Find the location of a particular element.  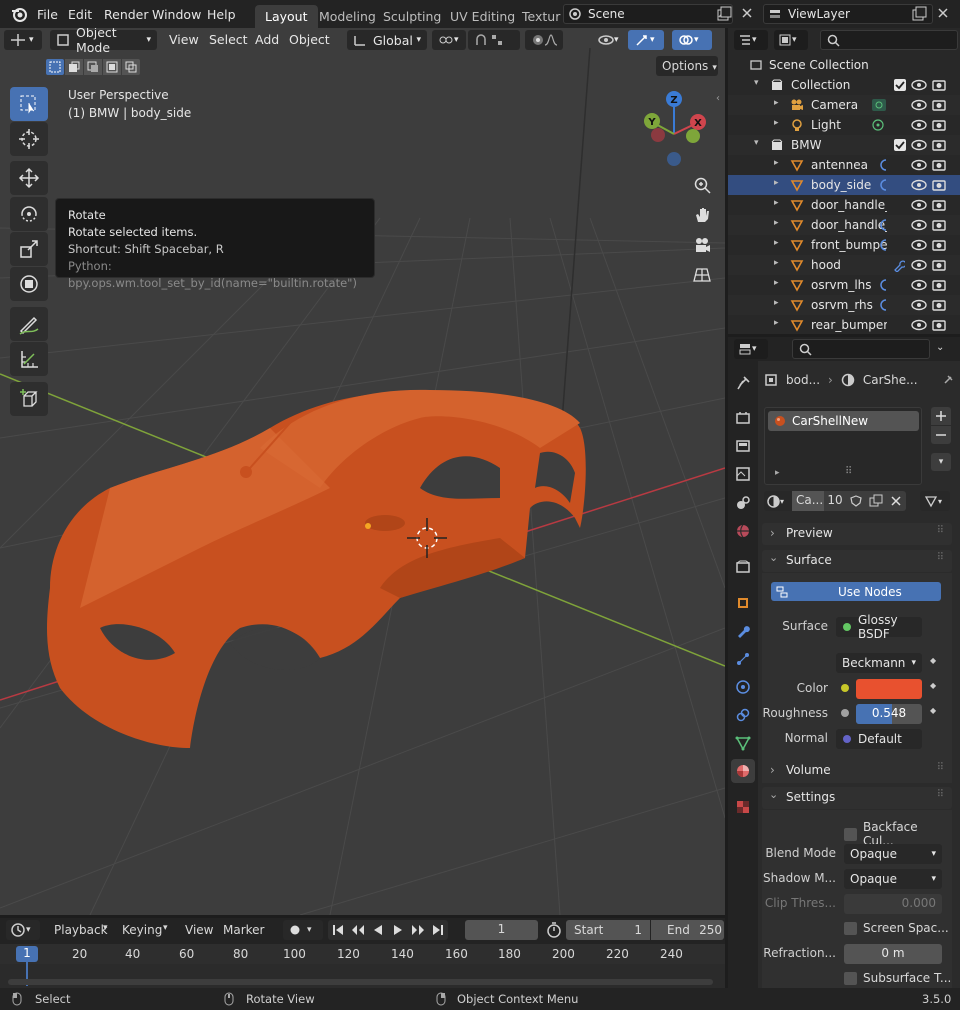

outliner-item-Light: ▸ Light is located at coordinates (844, 125).